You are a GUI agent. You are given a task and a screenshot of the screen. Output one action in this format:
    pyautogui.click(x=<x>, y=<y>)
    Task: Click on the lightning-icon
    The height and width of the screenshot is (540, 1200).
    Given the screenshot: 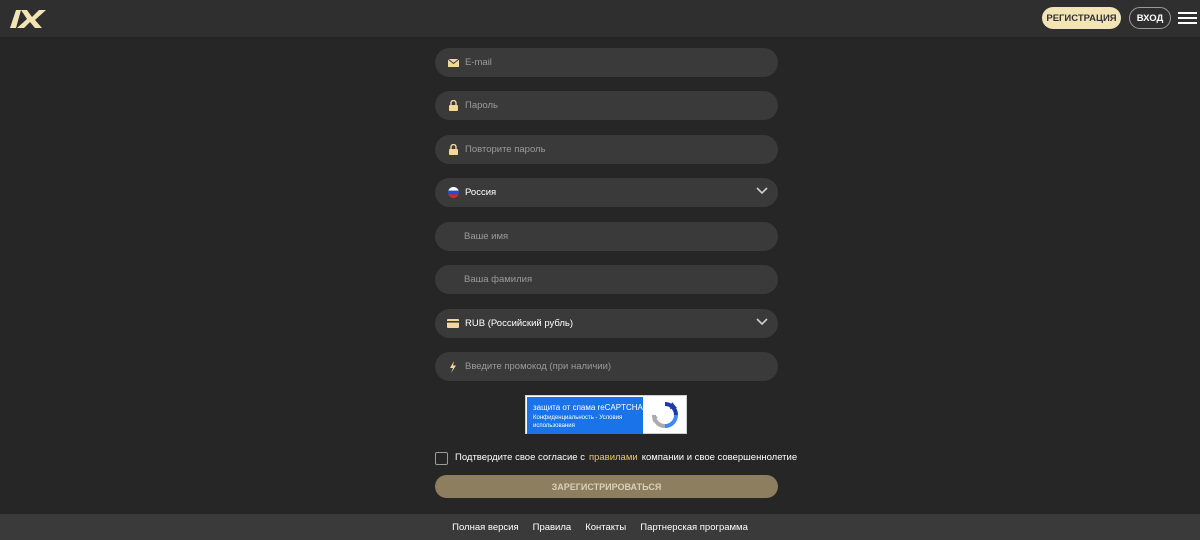 What is the action you would take?
    pyautogui.click(x=453, y=366)
    